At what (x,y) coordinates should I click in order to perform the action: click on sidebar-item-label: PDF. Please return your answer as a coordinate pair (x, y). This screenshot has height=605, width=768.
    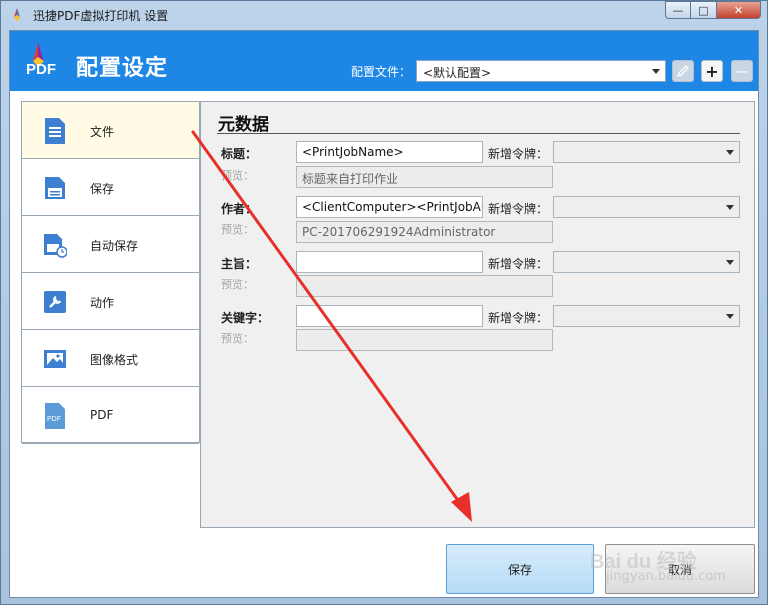
    Looking at the image, I should click on (102, 415).